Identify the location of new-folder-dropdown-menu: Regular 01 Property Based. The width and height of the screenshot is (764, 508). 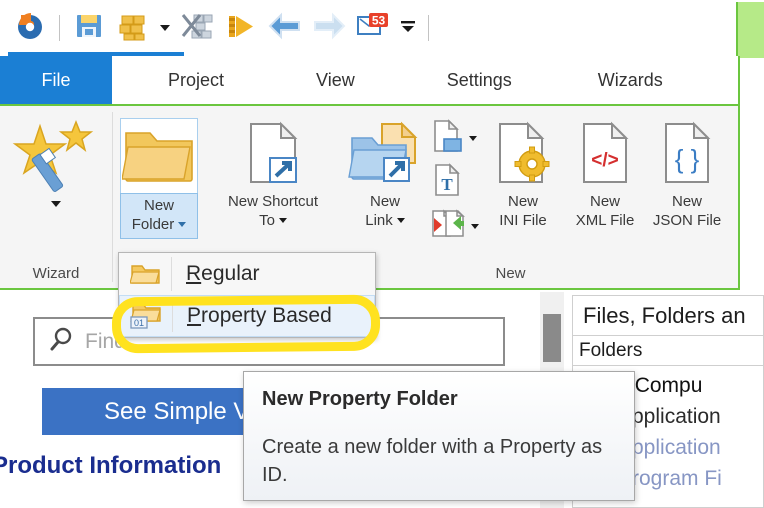
(247, 295).